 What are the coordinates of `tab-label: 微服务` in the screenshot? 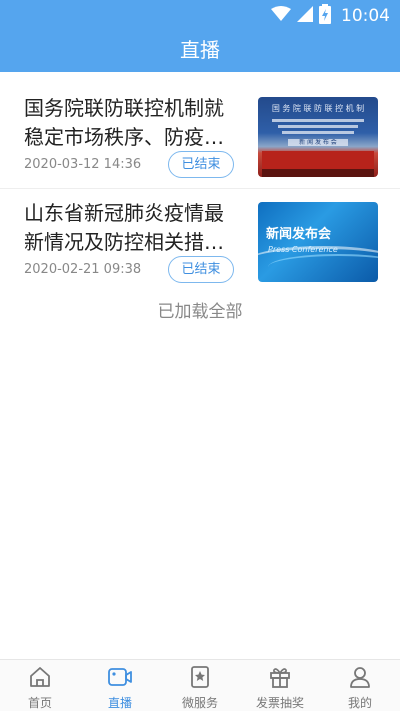 It's located at (199, 703).